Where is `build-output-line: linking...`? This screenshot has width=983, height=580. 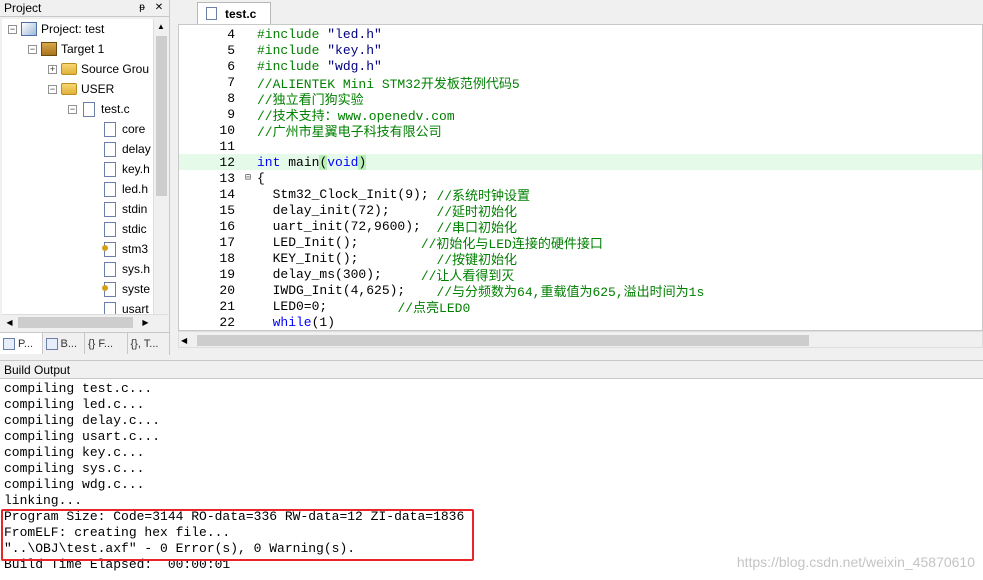 build-output-line: linking... is located at coordinates (43, 500).